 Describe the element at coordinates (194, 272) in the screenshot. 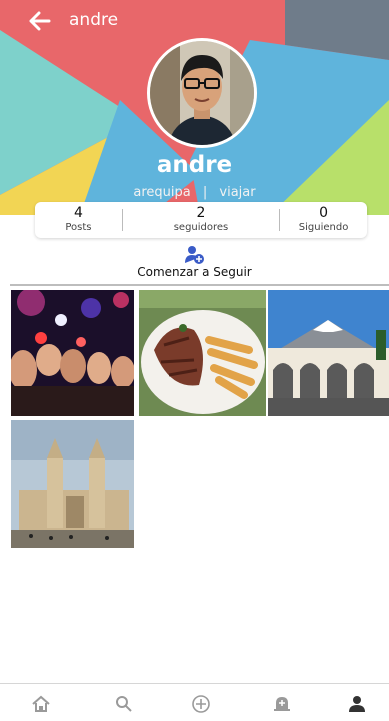

I see `follow-button-label: Comenzar a Seguir` at that location.